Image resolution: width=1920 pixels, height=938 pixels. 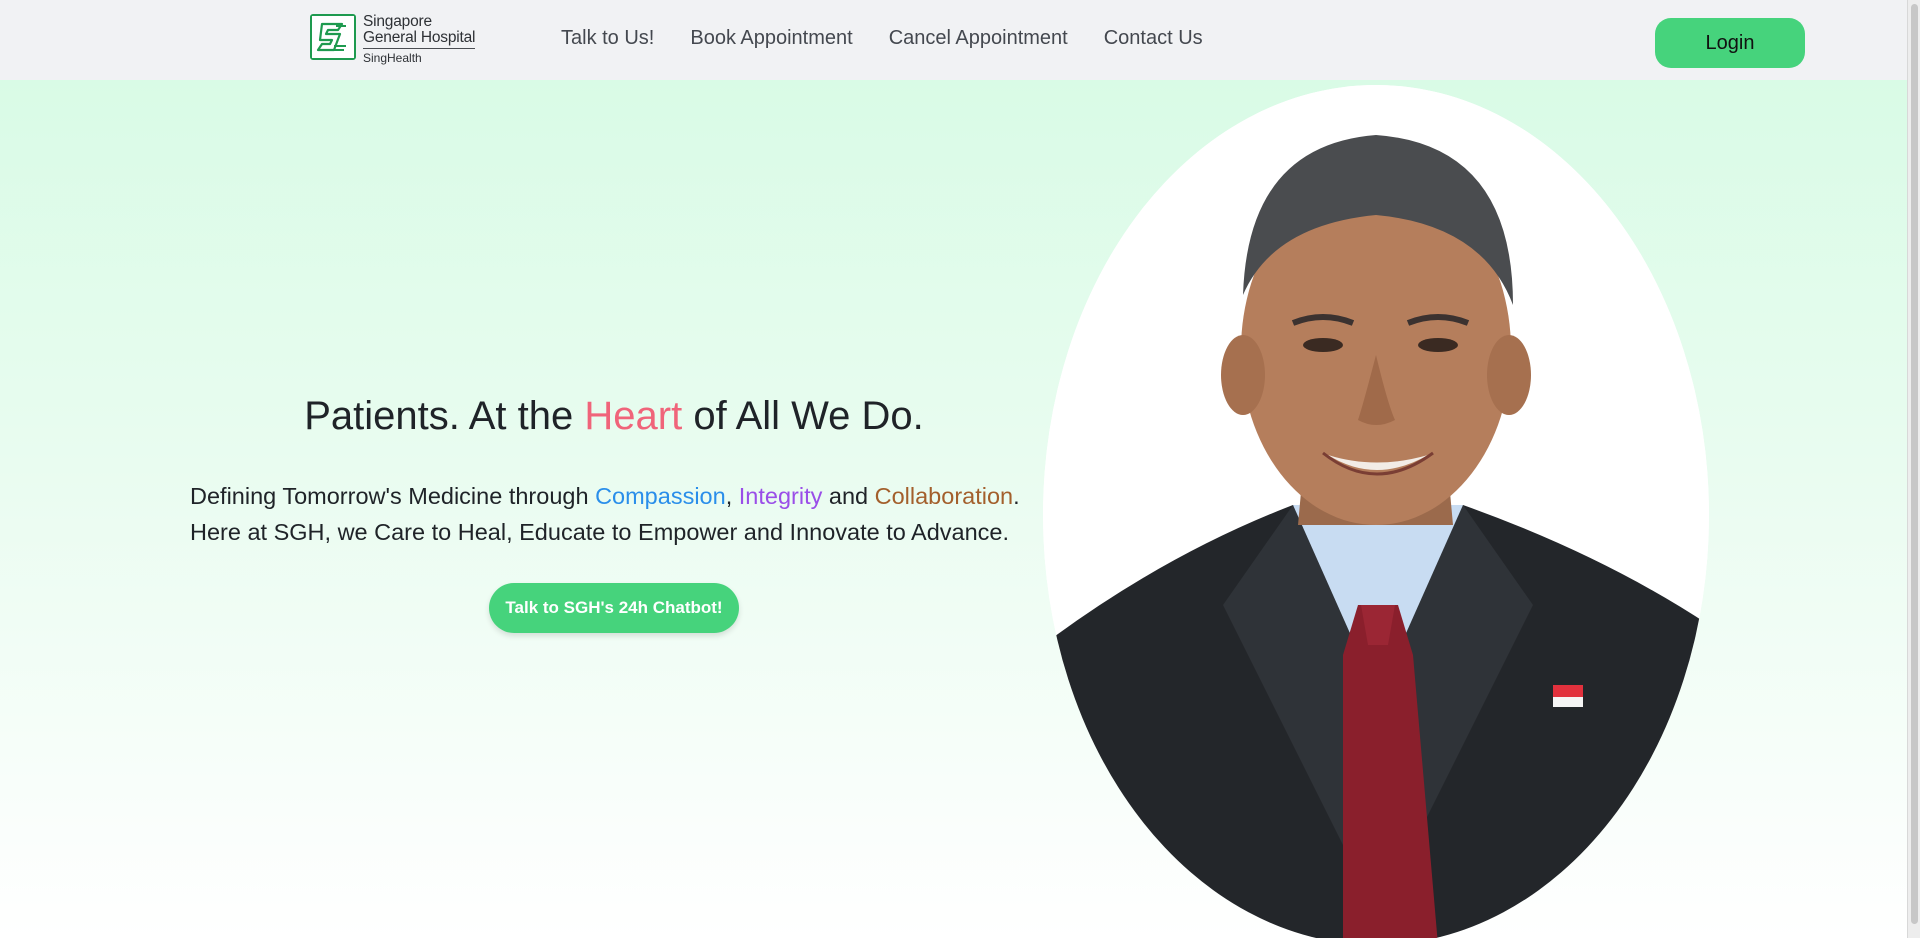 I want to click on logo-line-singapore: Singapore, so click(x=397, y=21).